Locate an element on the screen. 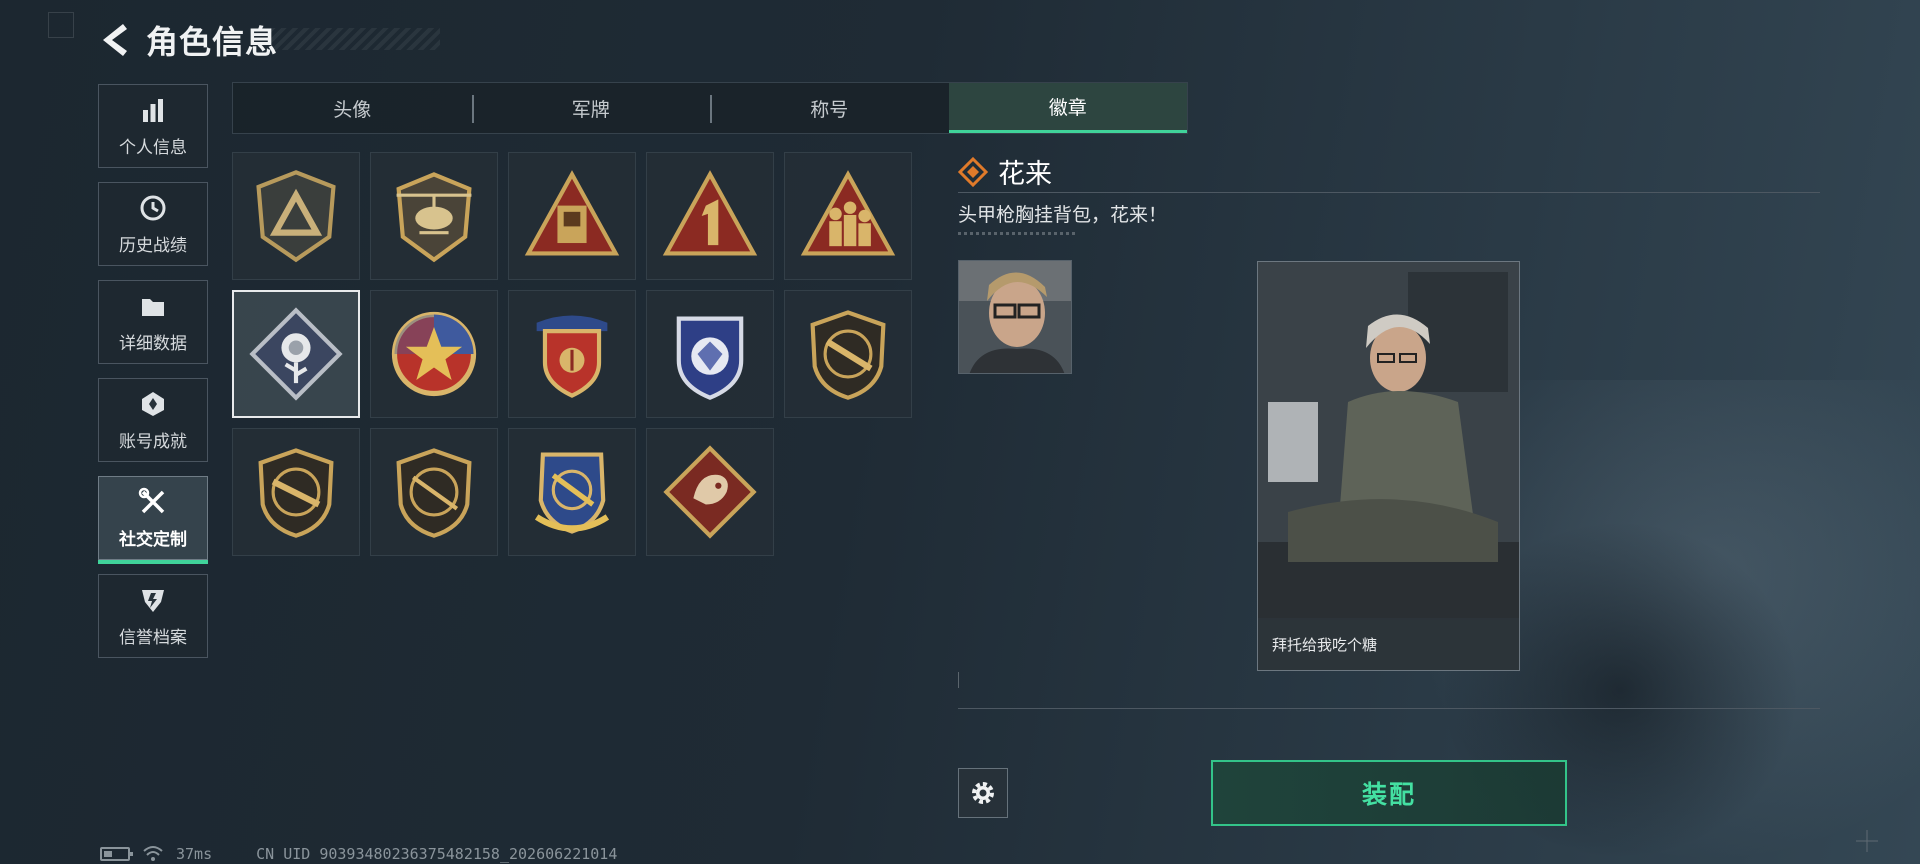 The height and width of the screenshot is (864, 1920). side-nav: 个人信息 历史战绩 详细数据 账号成就 社交定制 信誉档案 is located at coordinates (153, 378).